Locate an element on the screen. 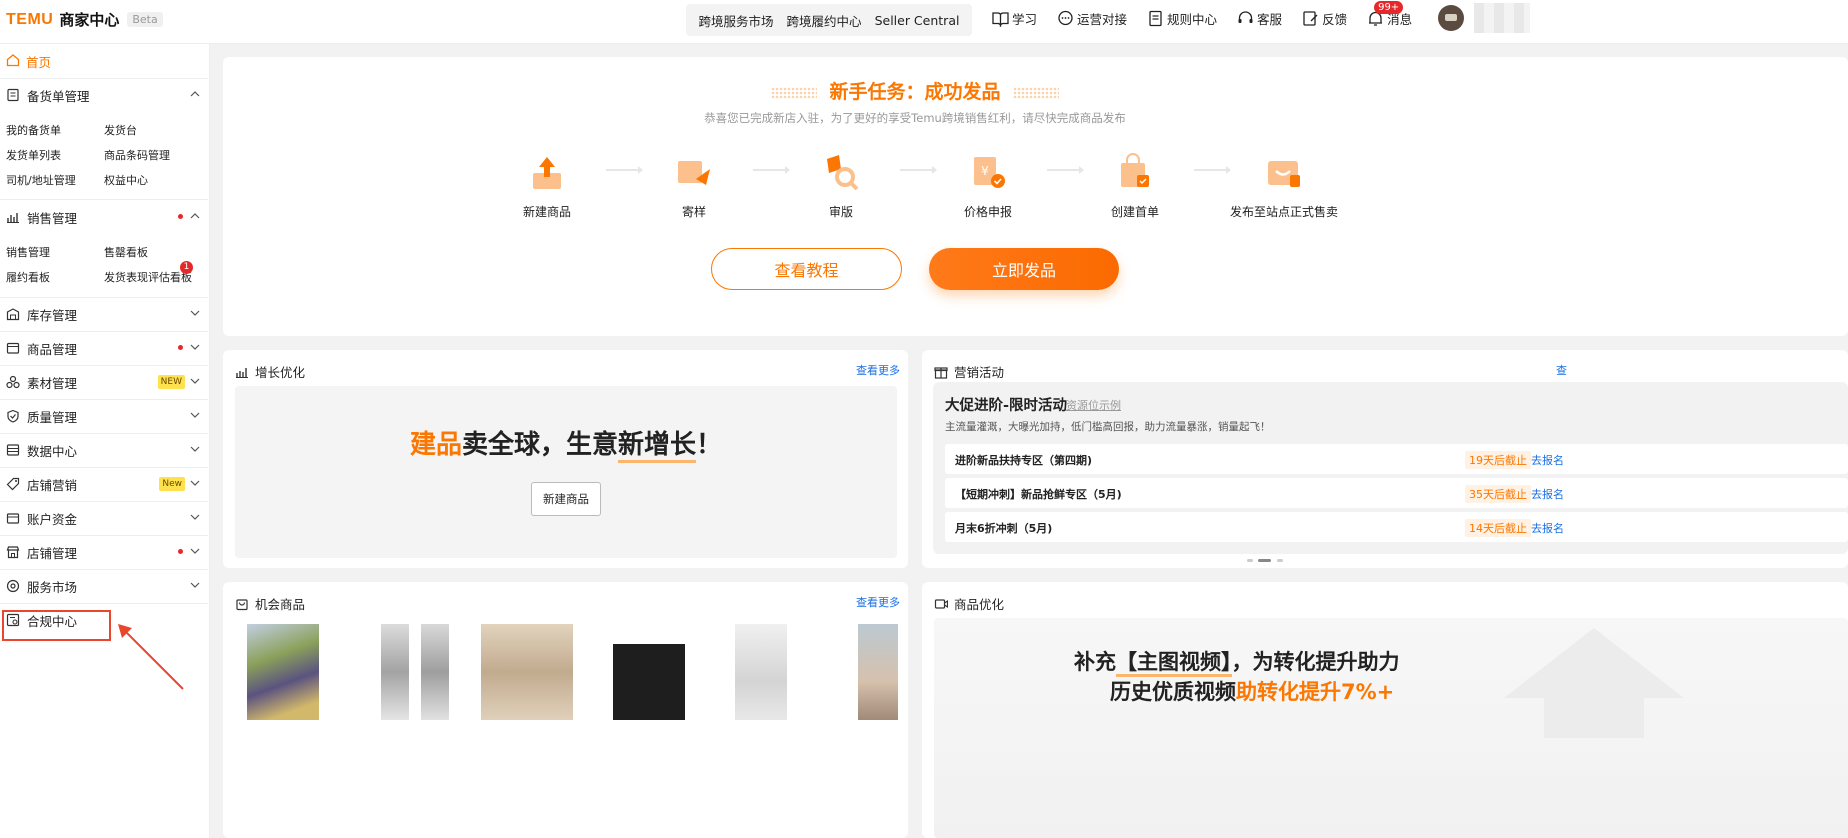 Image resolution: width=1848 pixels, height=838 pixels. sidebar-group-products: 商品管理 is located at coordinates (104, 348).